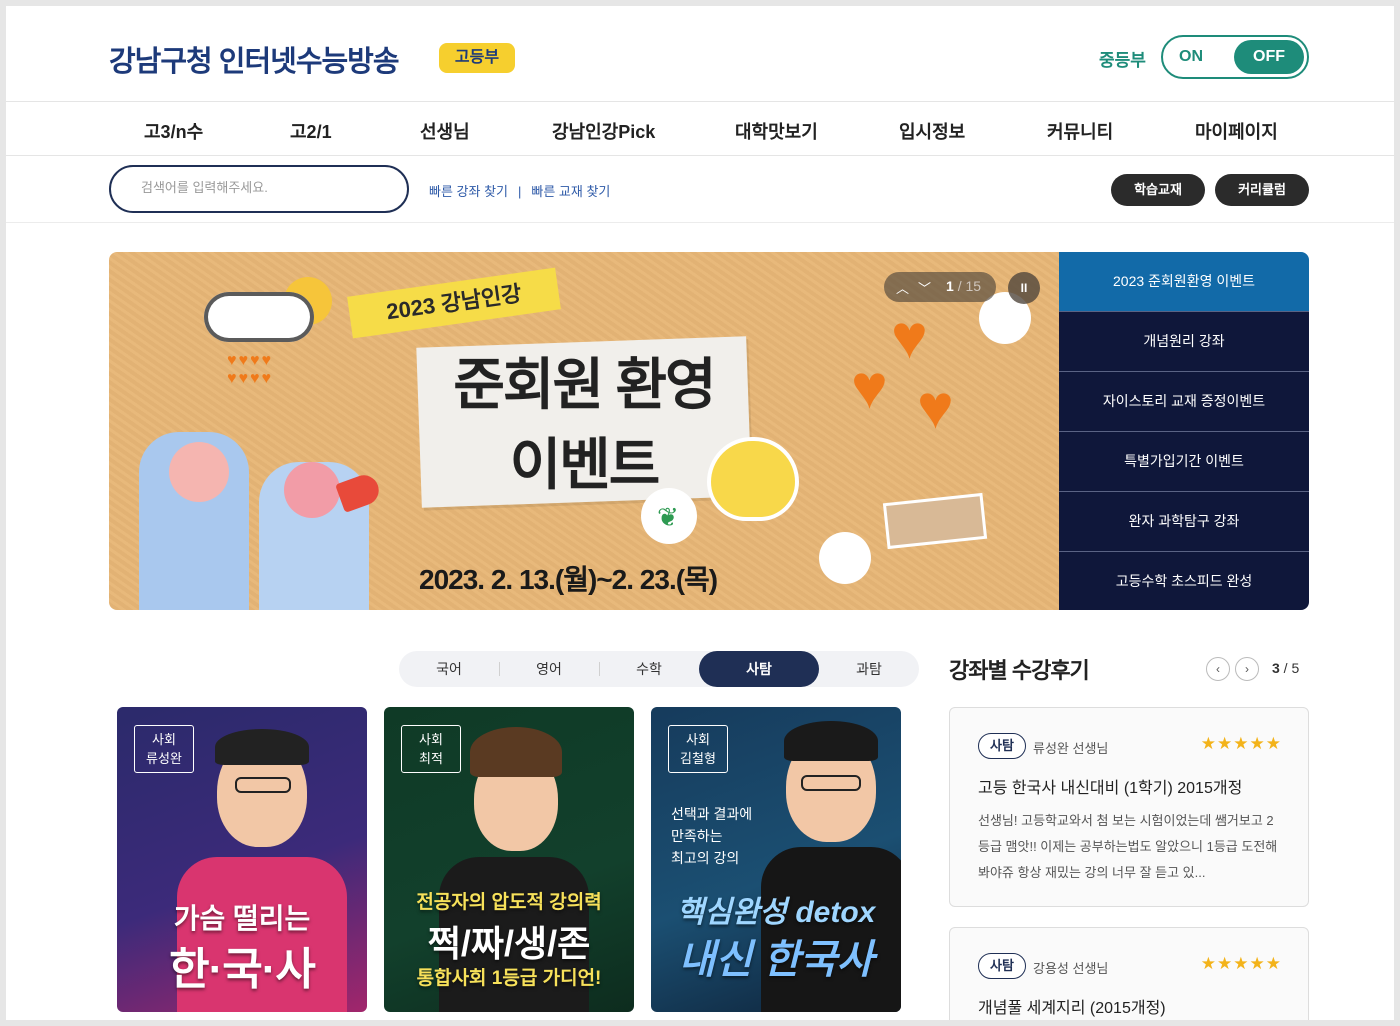  What do you see at coordinates (935, 521) in the screenshot?
I see `parcel-illustration` at bounding box center [935, 521].